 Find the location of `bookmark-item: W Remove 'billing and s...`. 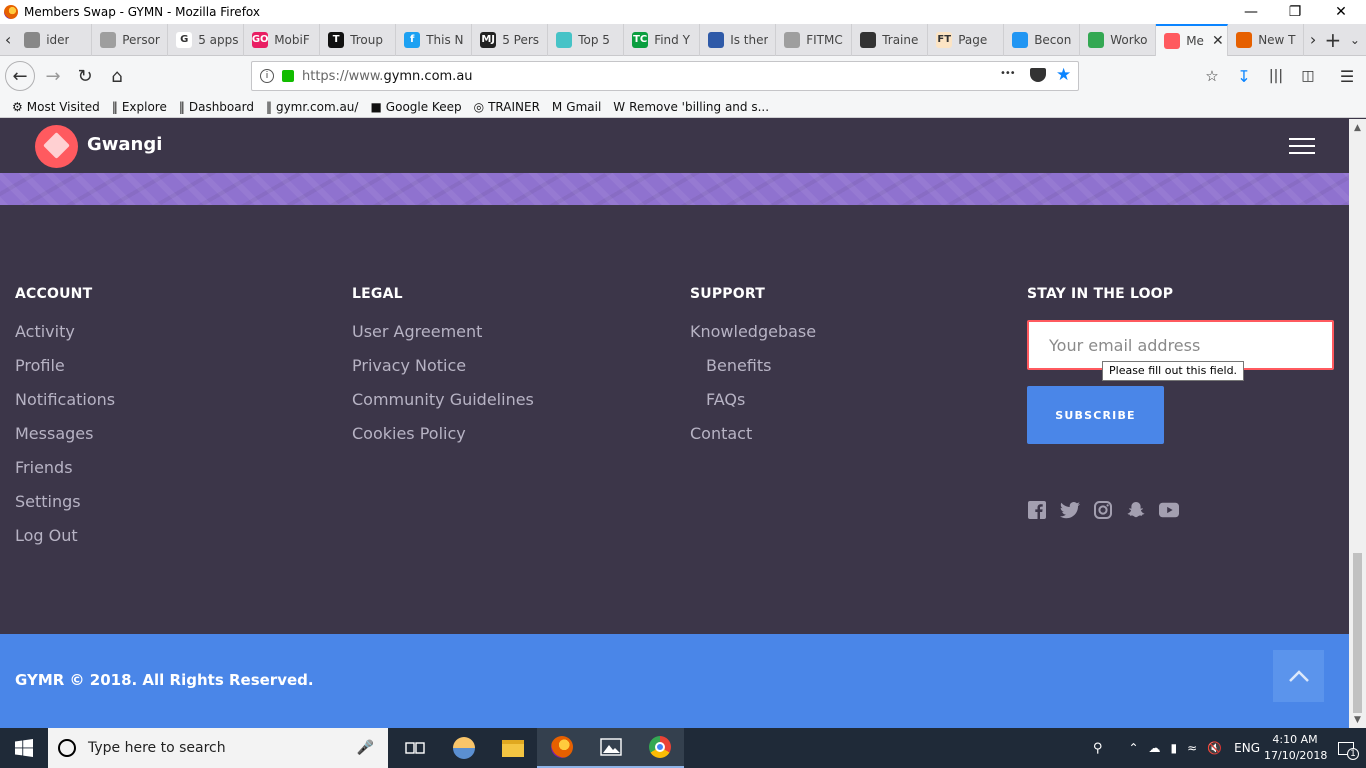

bookmark-item: W Remove 'billing and s... is located at coordinates (691, 107).